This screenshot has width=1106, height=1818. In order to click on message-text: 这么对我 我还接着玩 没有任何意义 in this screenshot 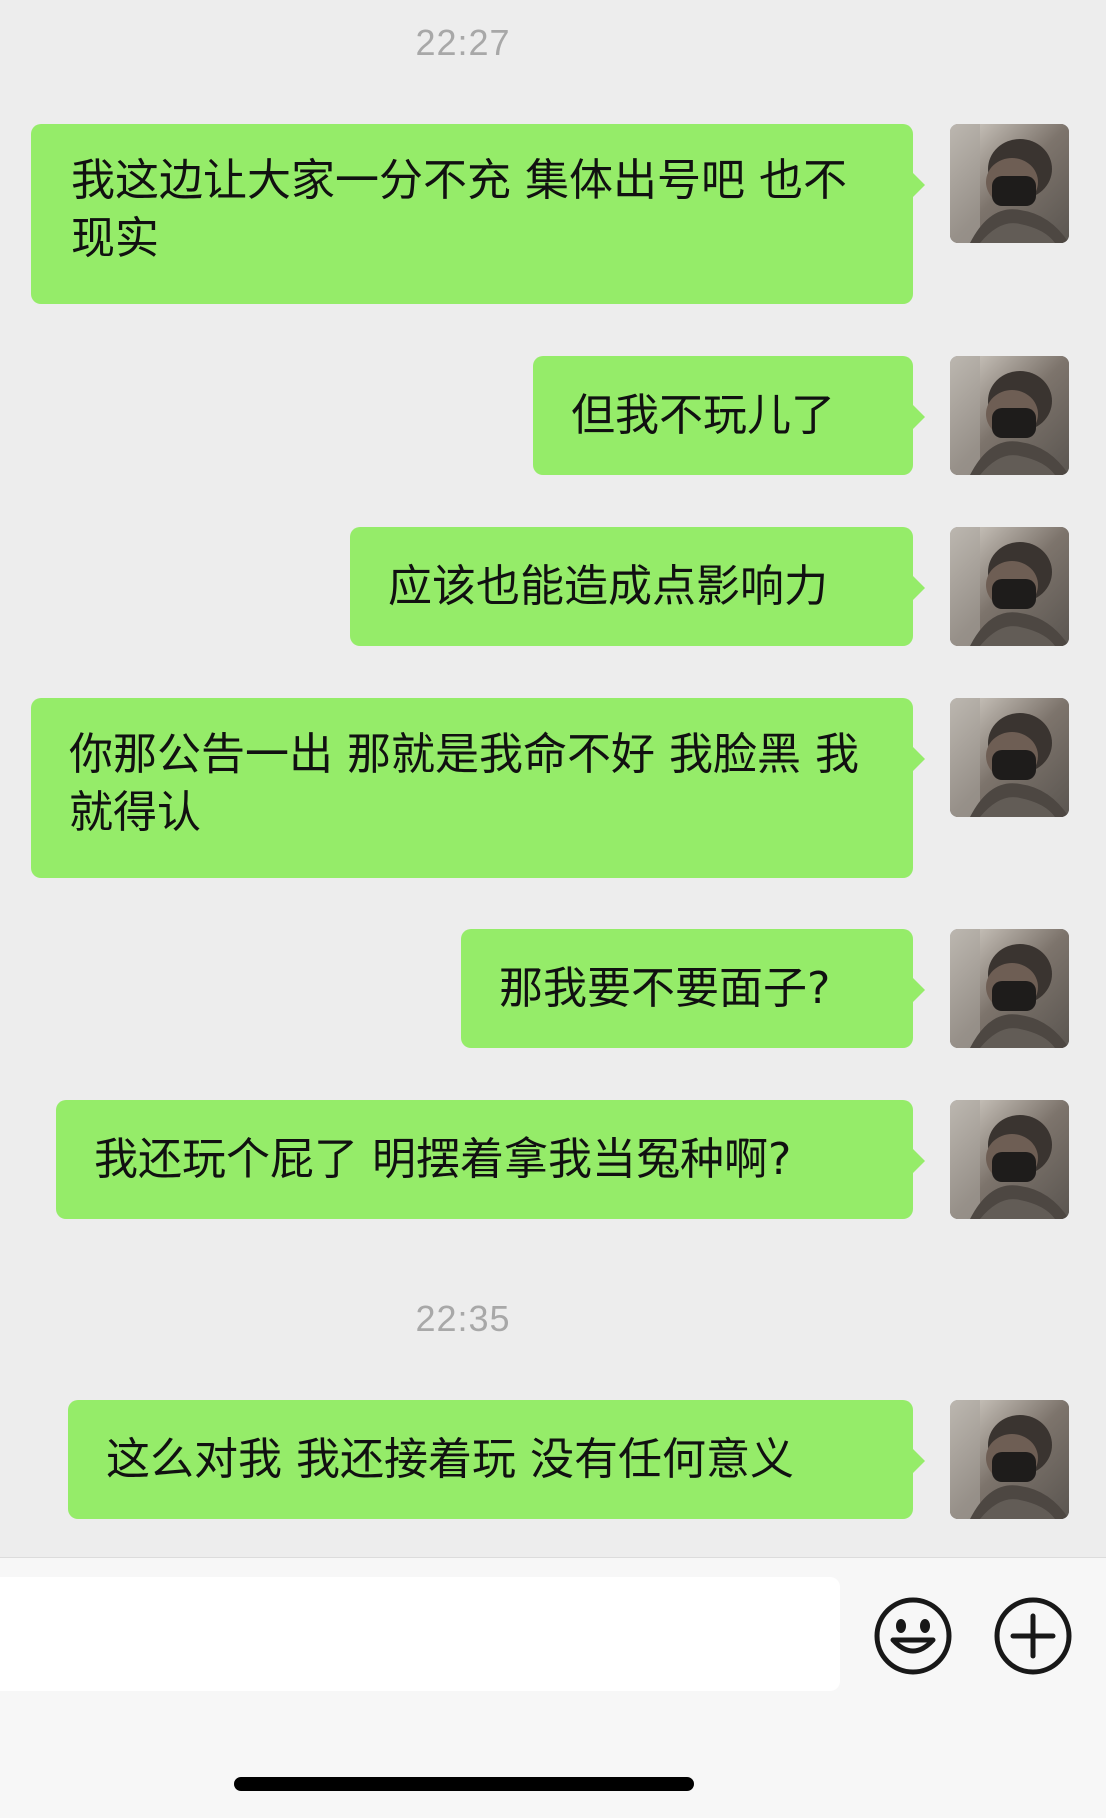, I will do `click(450, 1459)`.